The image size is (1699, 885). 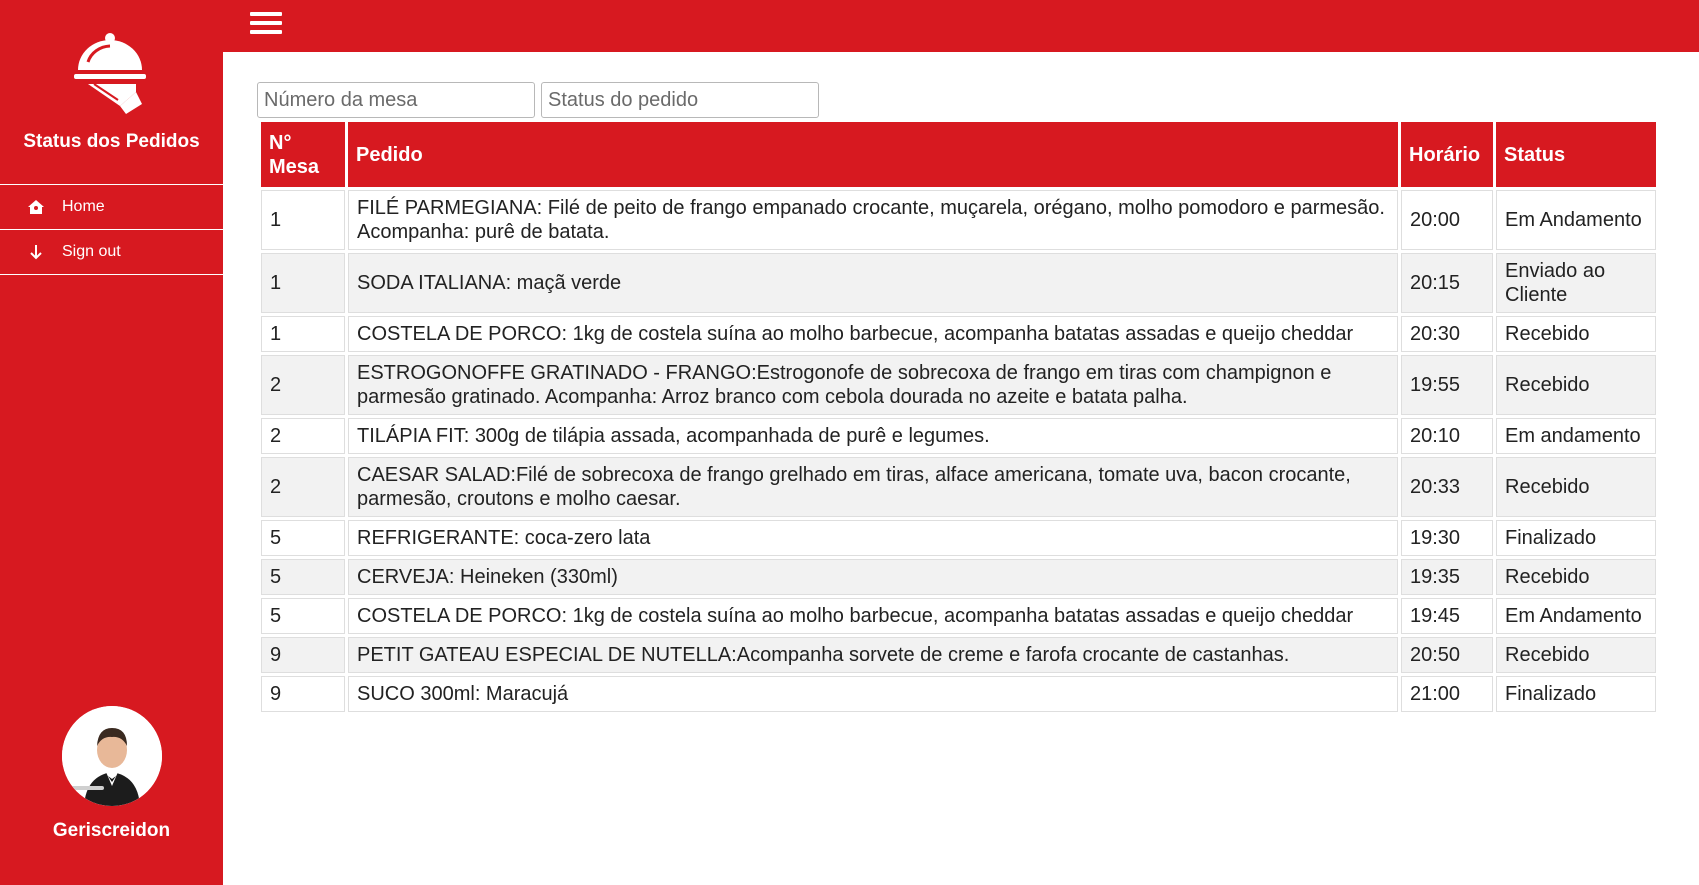 What do you see at coordinates (1447, 538) in the screenshot?
I see `cell-time: 19:30` at bounding box center [1447, 538].